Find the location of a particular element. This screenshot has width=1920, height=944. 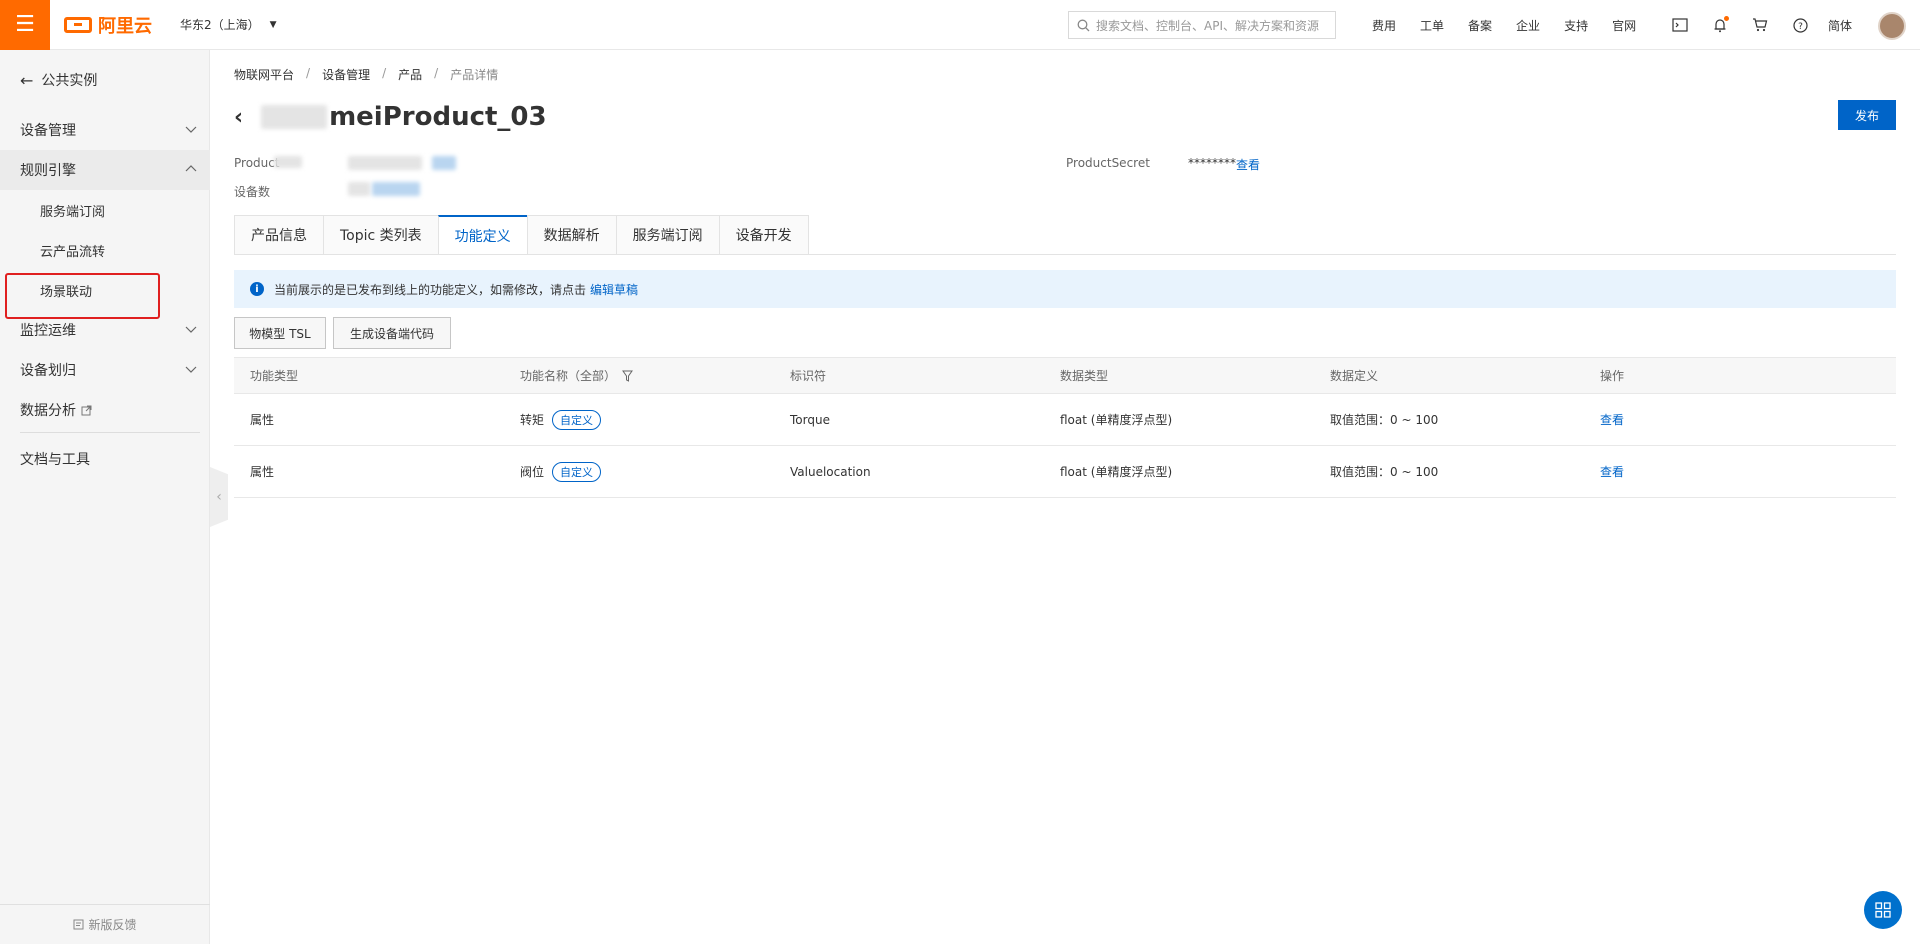

language-switch: 简体 is located at coordinates (1840, 25).